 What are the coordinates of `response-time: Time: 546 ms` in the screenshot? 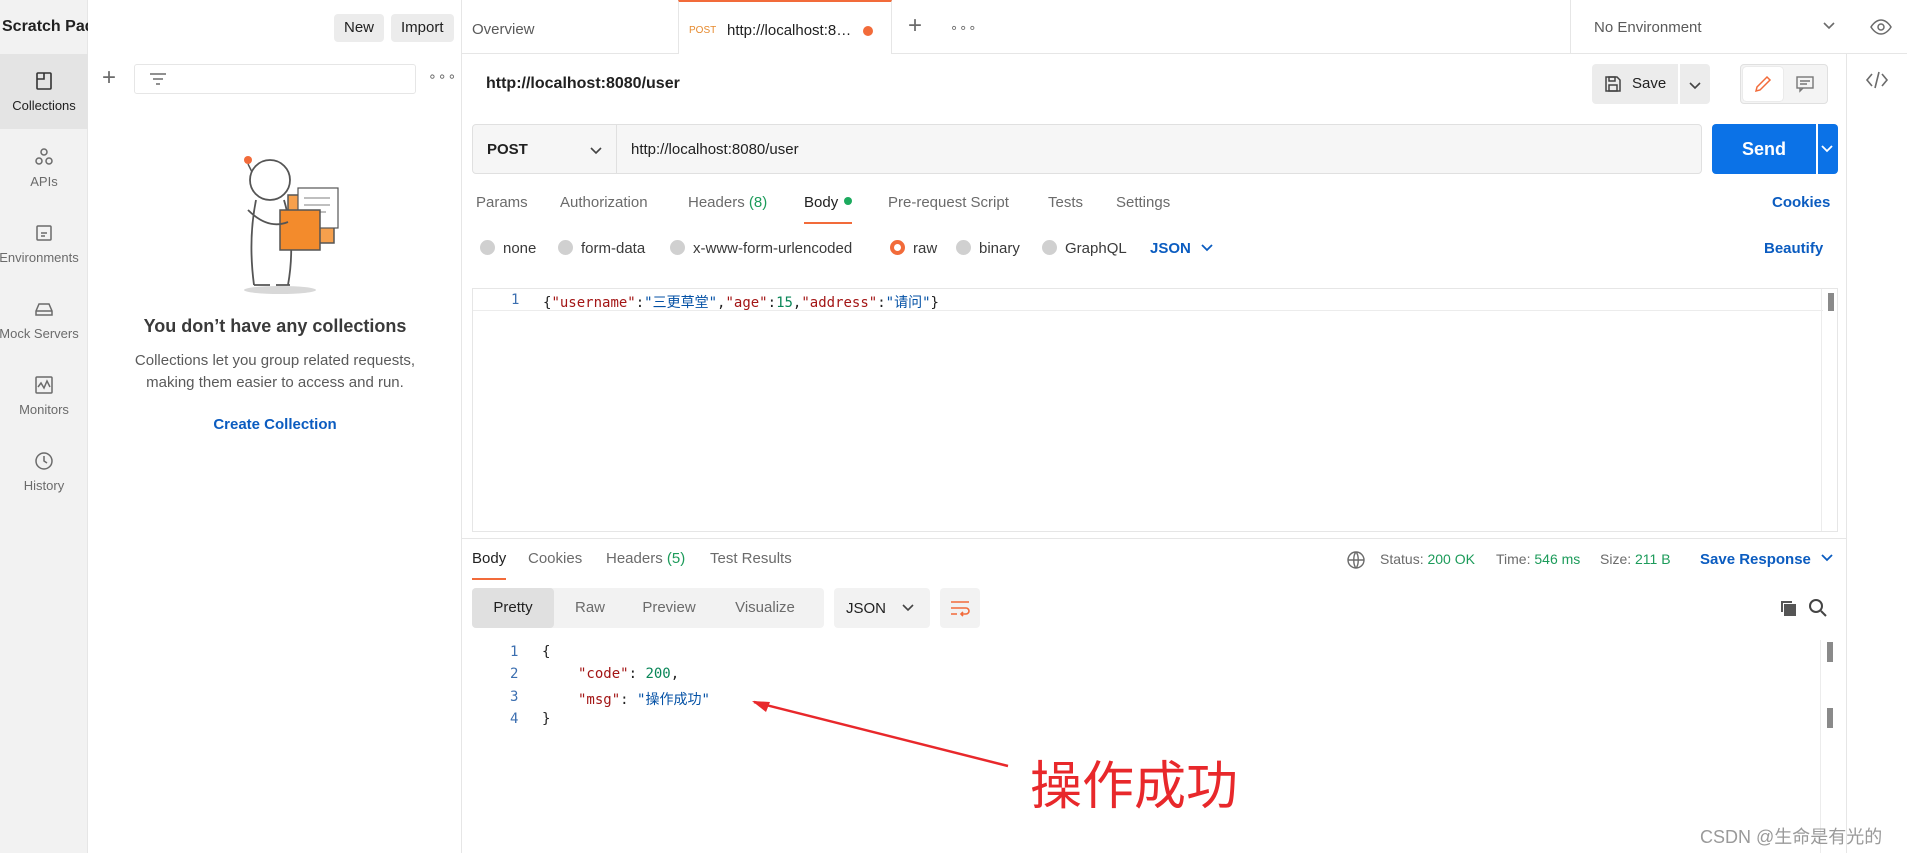 It's located at (1538, 559).